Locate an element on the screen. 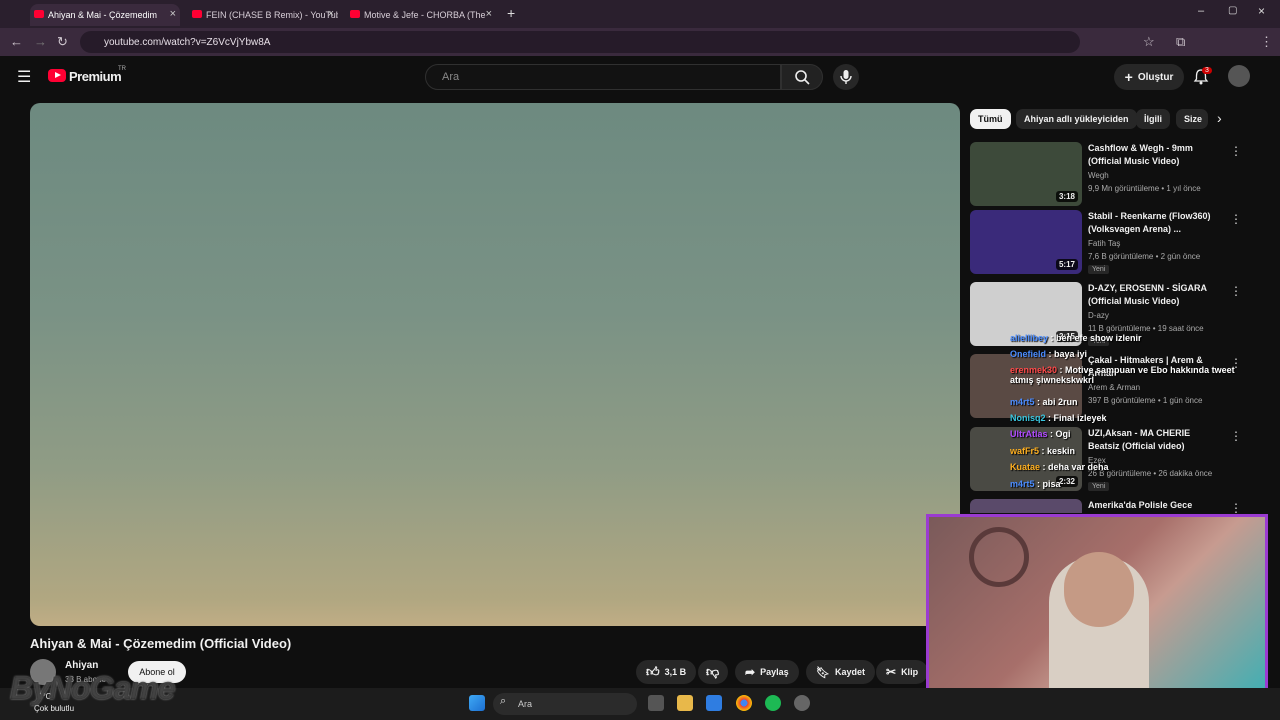  windows-taskbar: Ara ⌕ is located at coordinates (640, 704).